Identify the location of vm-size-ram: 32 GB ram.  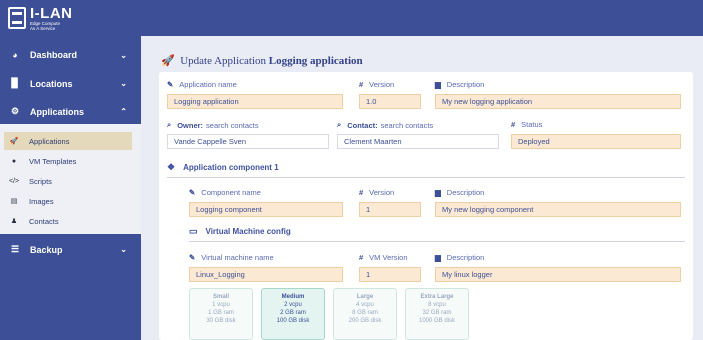
(437, 313).